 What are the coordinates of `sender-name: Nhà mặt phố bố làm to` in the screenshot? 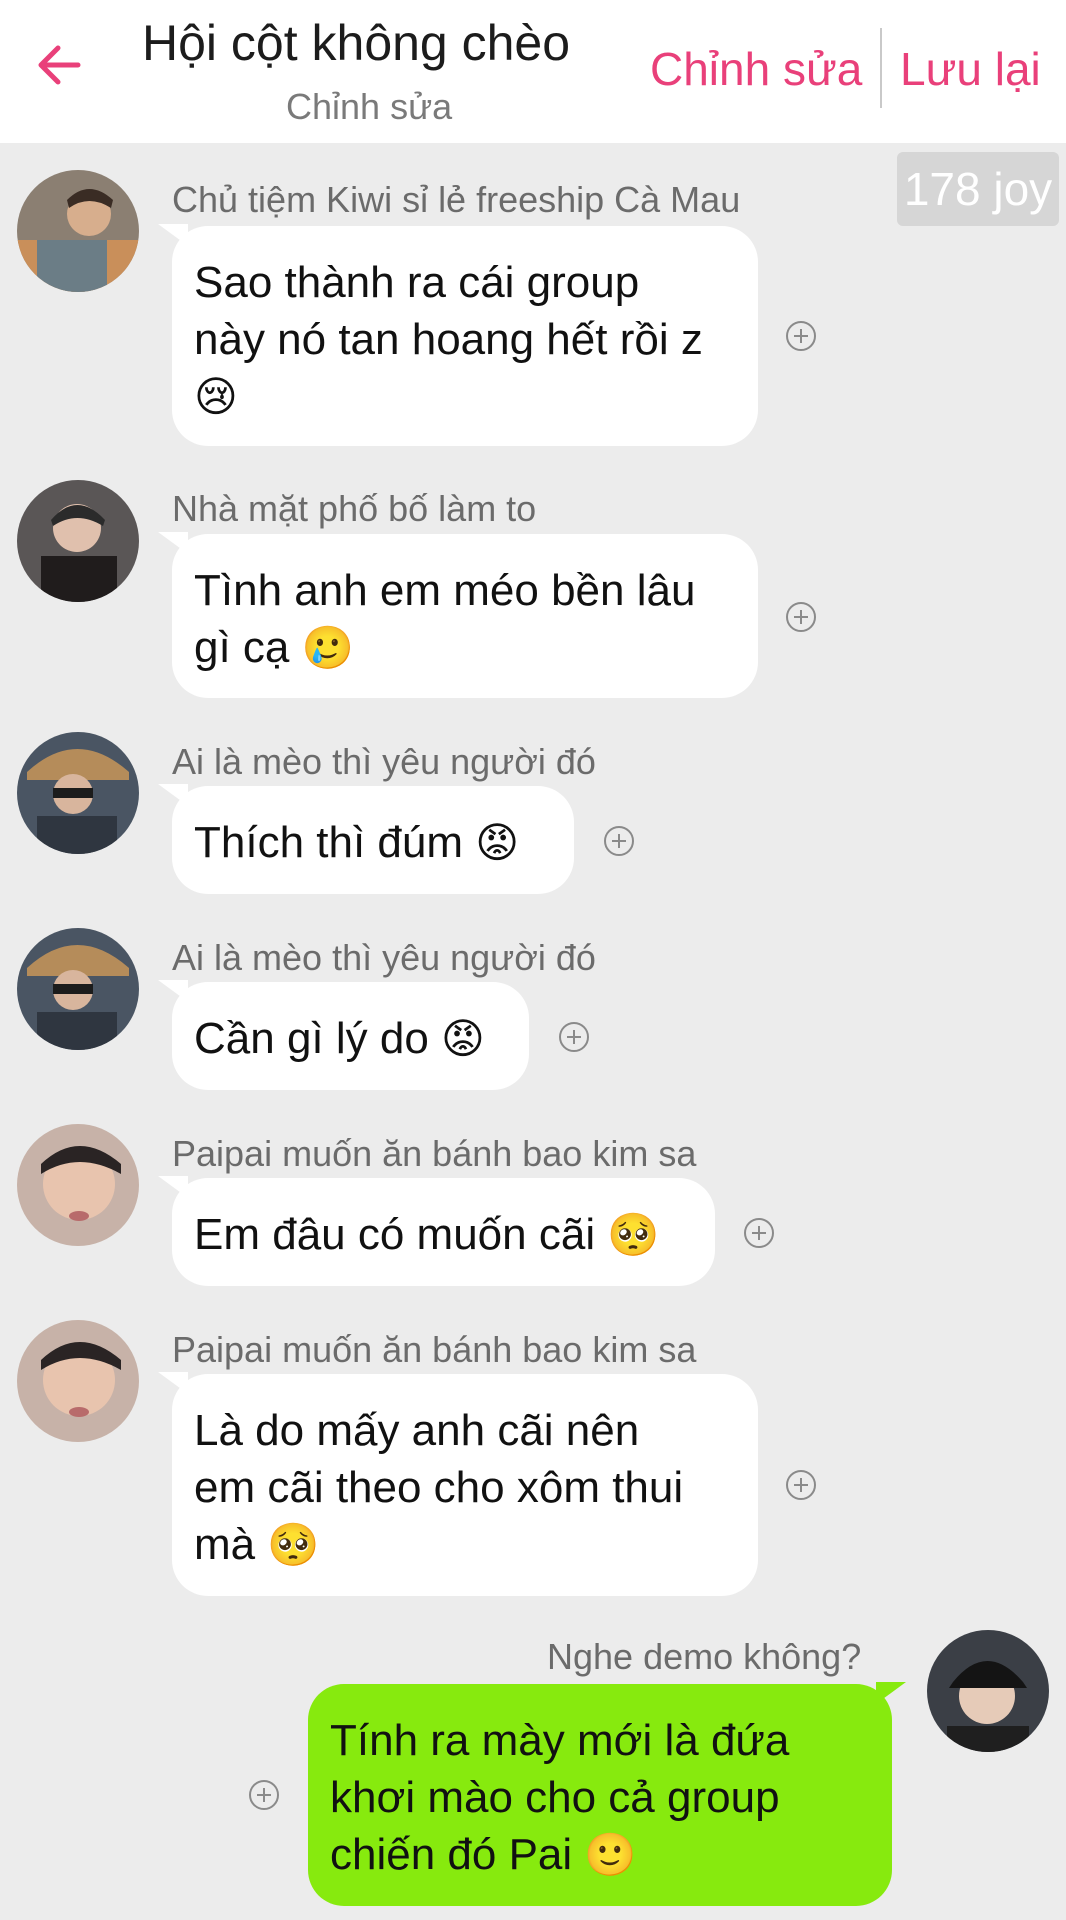 It's located at (354, 508).